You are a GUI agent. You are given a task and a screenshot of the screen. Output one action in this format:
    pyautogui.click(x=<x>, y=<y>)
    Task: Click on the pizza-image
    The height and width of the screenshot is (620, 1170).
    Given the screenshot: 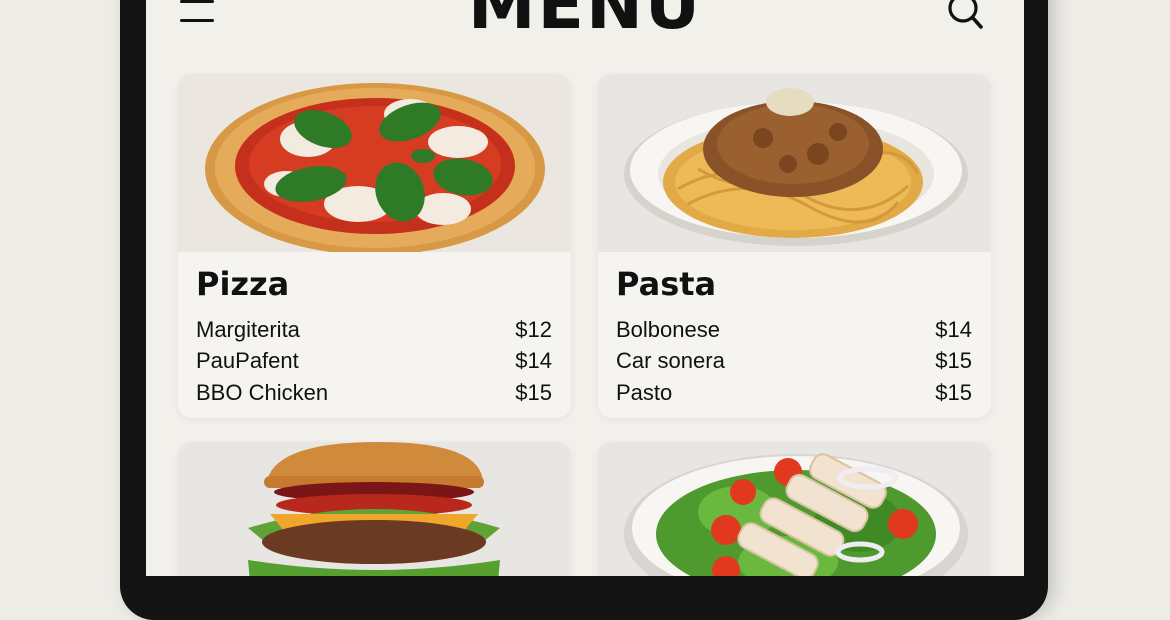 What is the action you would take?
    pyautogui.click(x=374, y=163)
    